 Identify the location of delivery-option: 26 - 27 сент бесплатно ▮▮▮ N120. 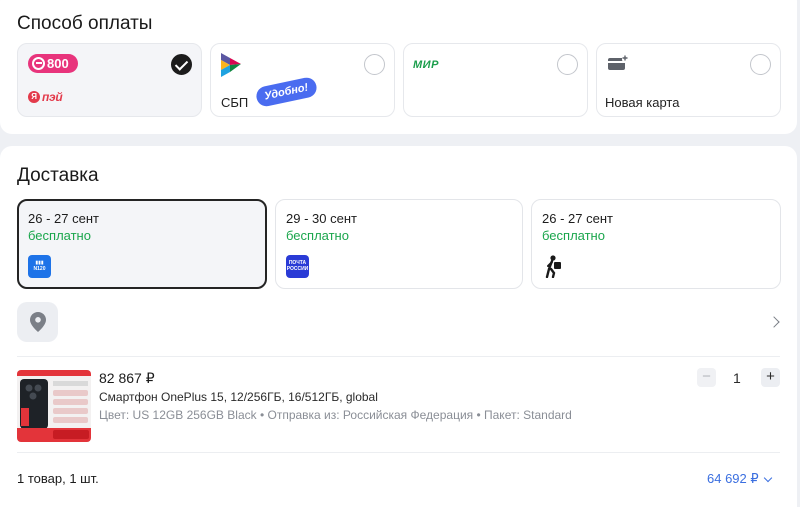
(142, 244).